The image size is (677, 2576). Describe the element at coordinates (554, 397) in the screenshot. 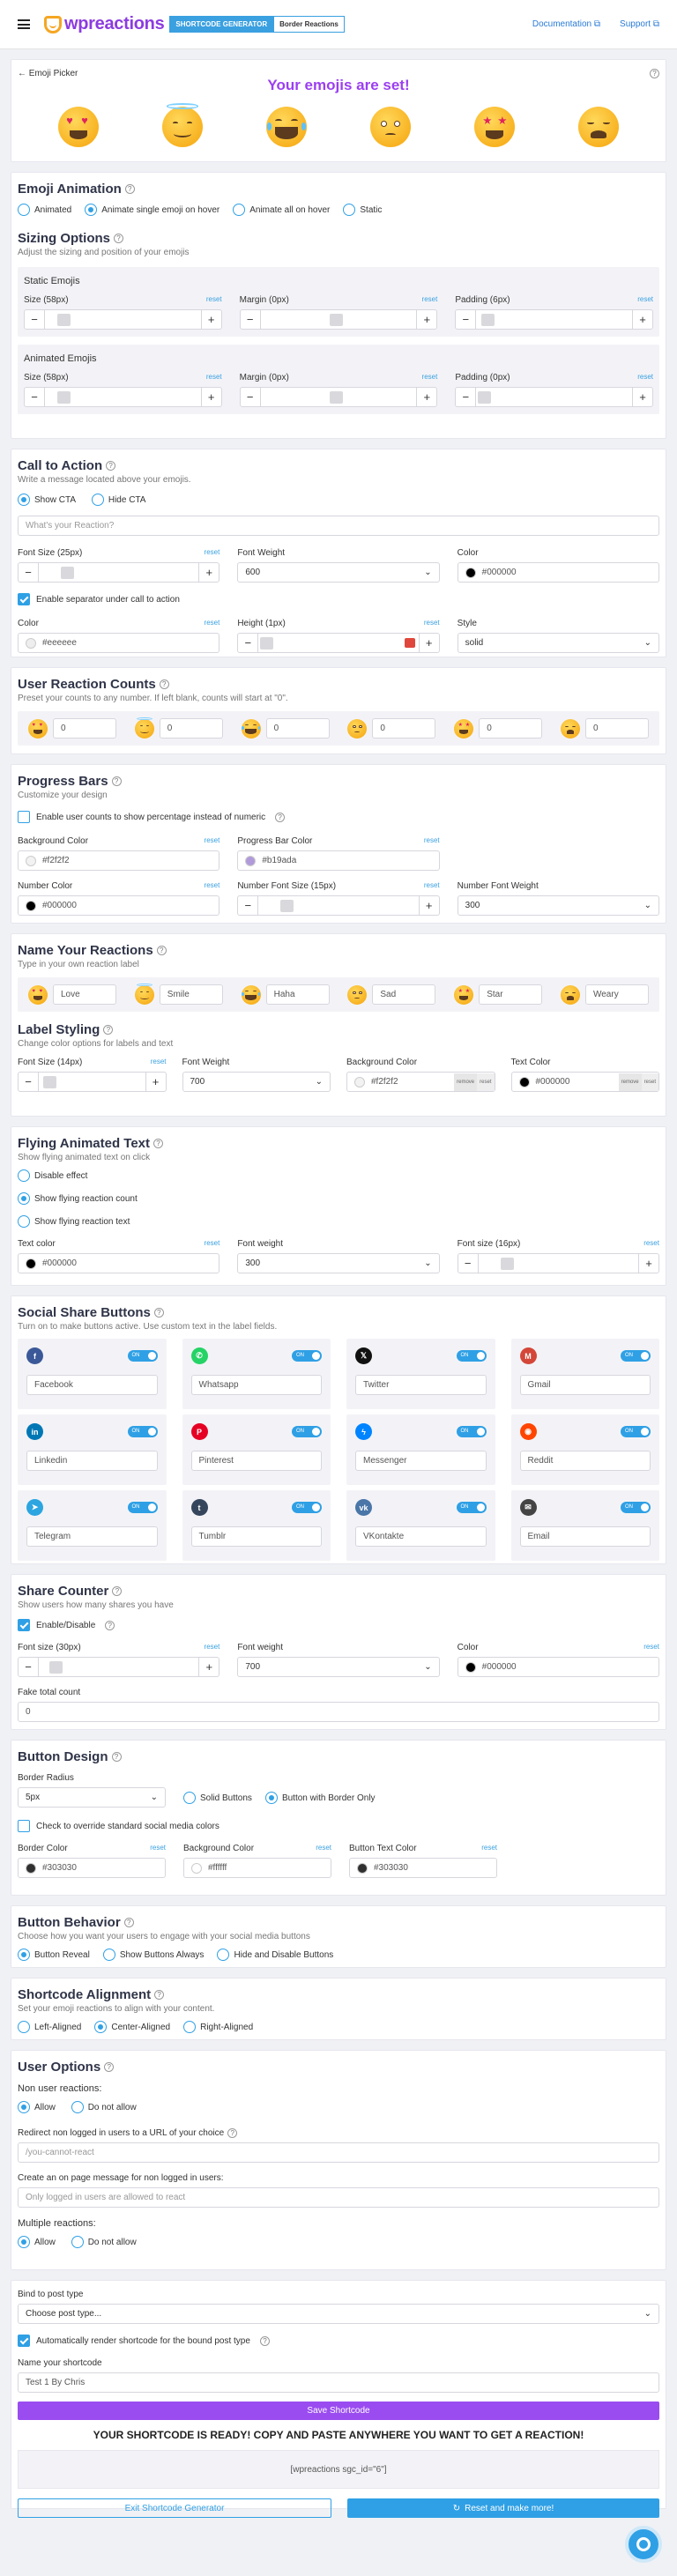

I see `animated-padding-stepper: − +` at that location.